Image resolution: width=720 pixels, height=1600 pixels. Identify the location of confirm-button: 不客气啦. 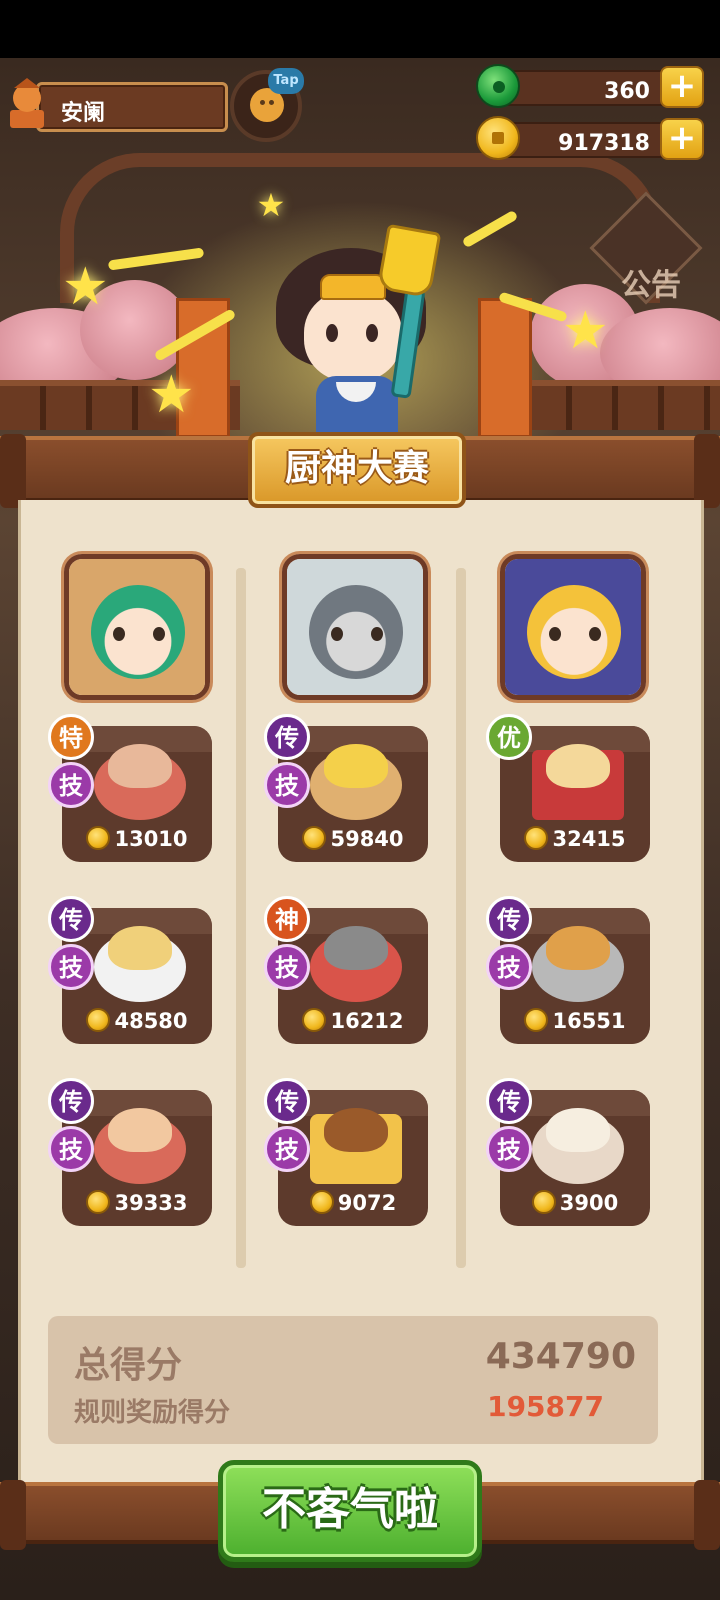
(350, 1511).